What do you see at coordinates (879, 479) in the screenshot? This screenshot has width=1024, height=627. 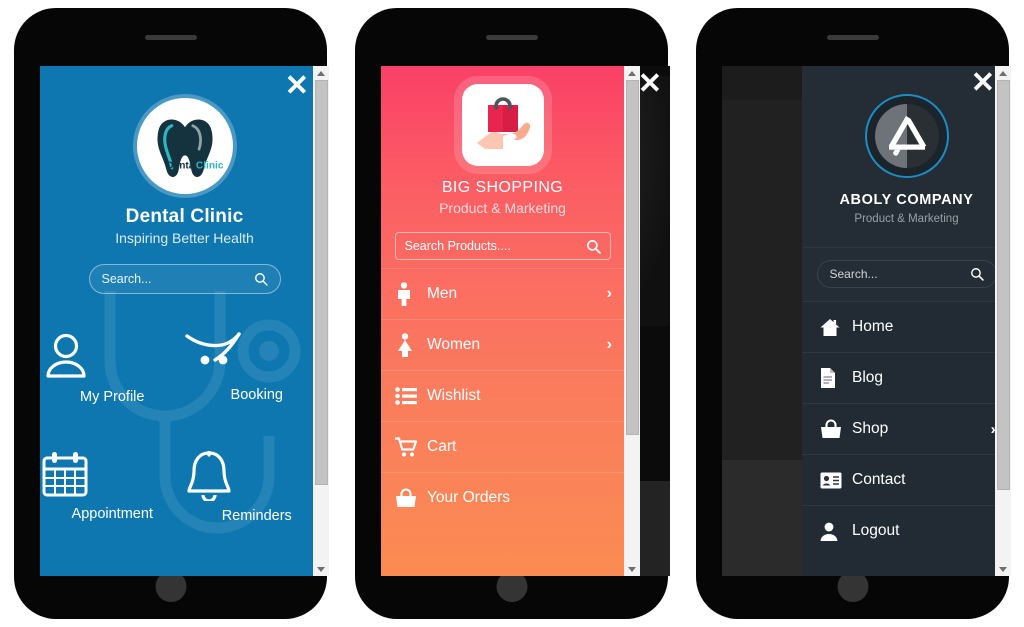 I see `menu-item-label: Contact` at bounding box center [879, 479].